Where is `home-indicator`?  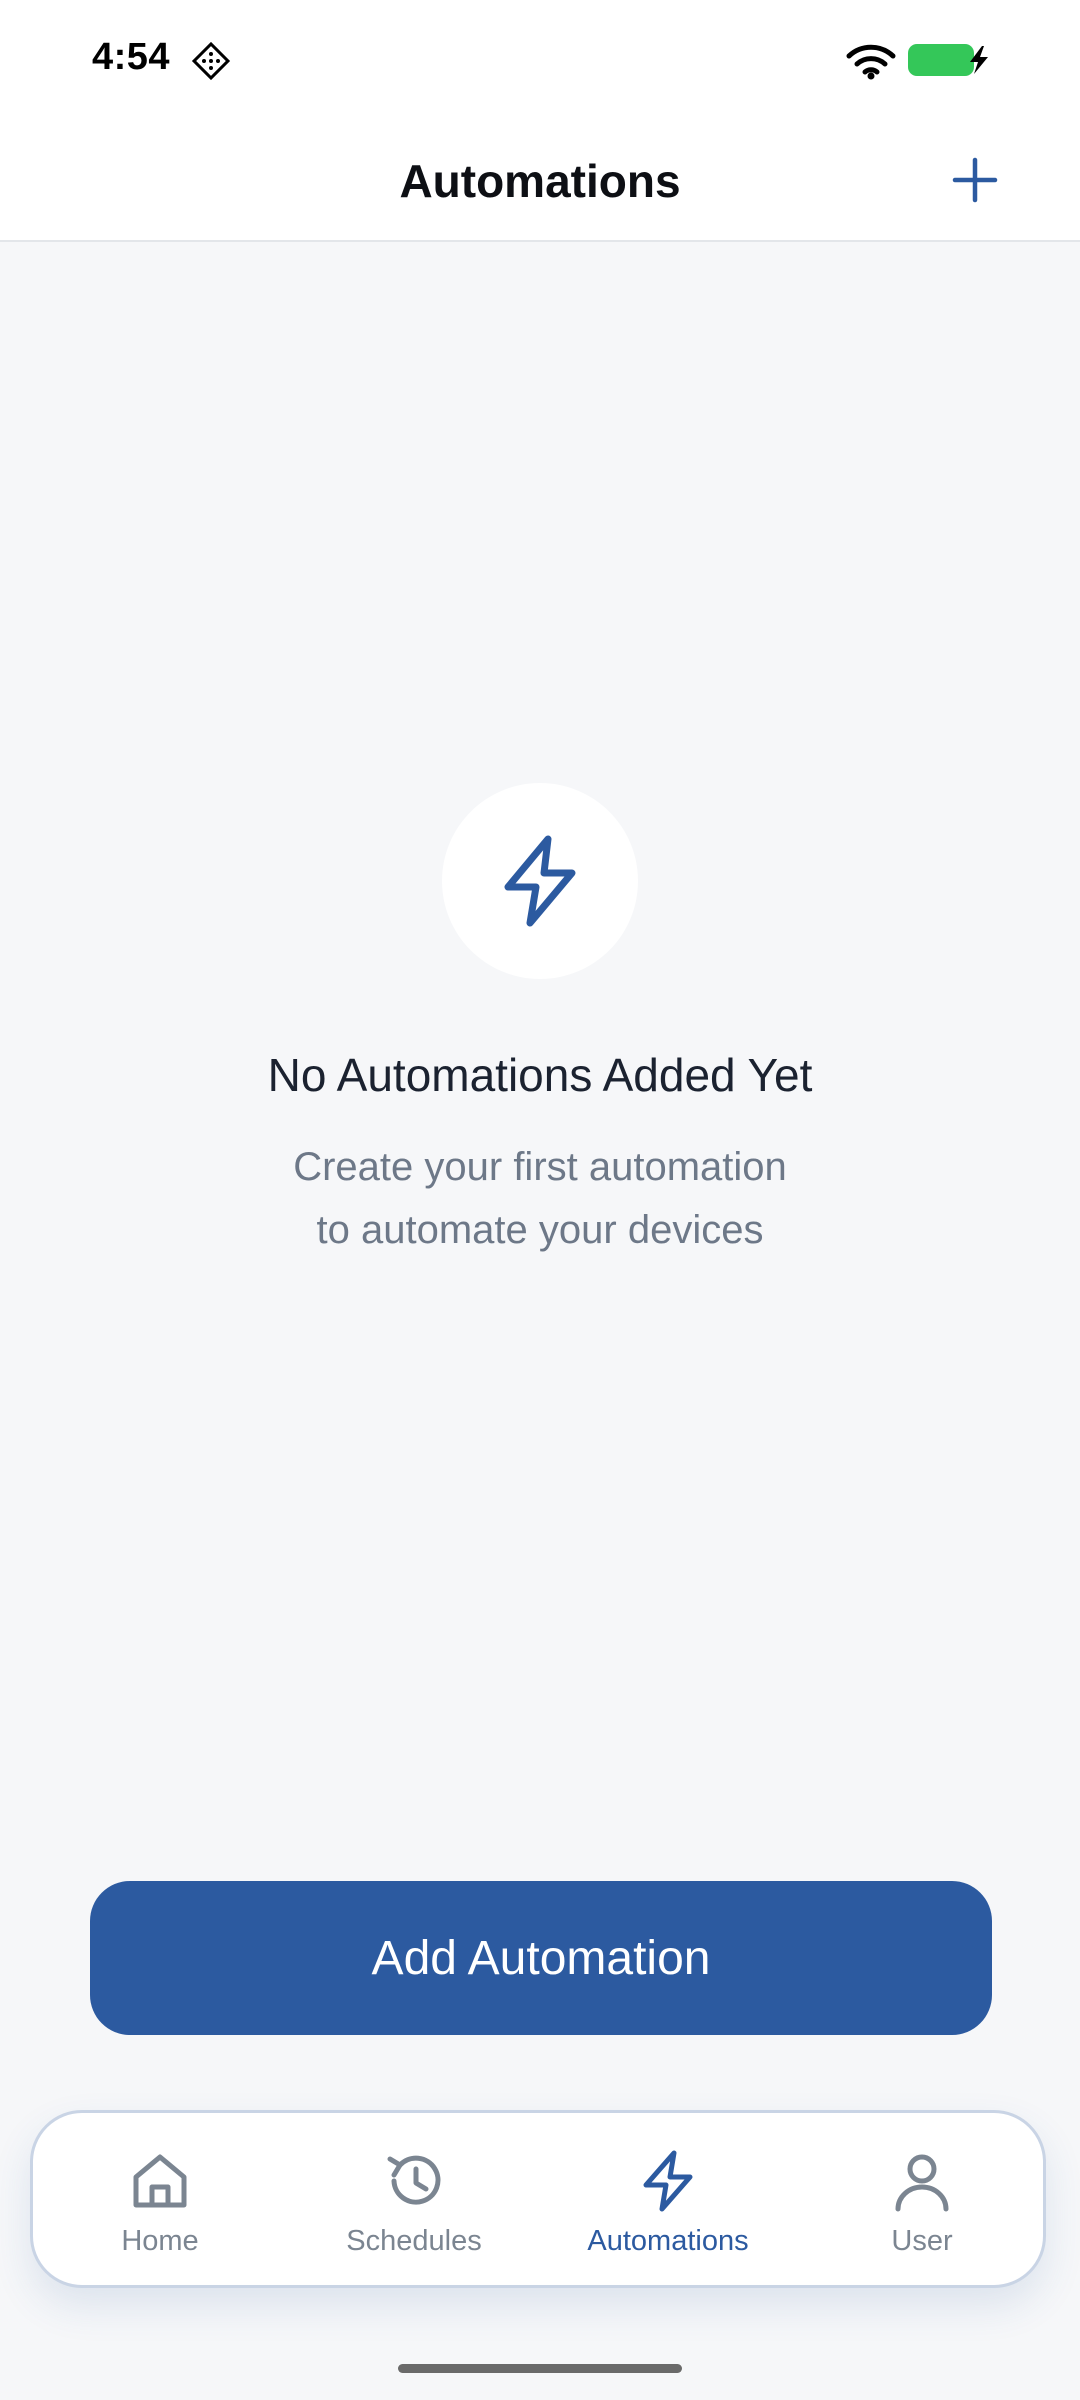
home-indicator is located at coordinates (540, 2368).